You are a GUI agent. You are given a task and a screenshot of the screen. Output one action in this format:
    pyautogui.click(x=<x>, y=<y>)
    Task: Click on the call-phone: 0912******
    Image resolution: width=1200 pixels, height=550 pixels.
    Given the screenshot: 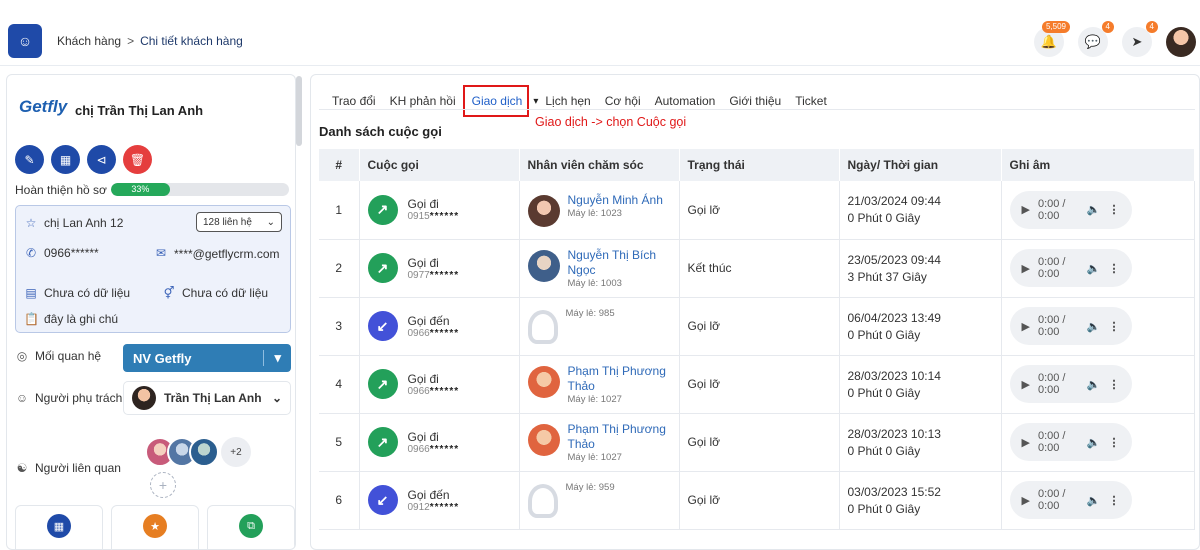 What is the action you would take?
    pyautogui.click(x=434, y=507)
    